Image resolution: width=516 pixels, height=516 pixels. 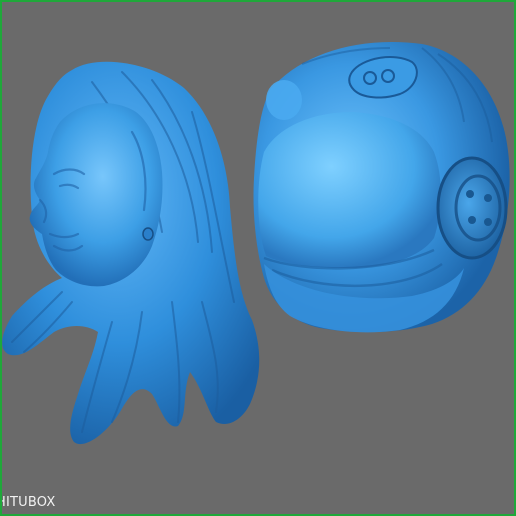 What do you see at coordinates (349, 190) in the screenshot?
I see `helmet-visor` at bounding box center [349, 190].